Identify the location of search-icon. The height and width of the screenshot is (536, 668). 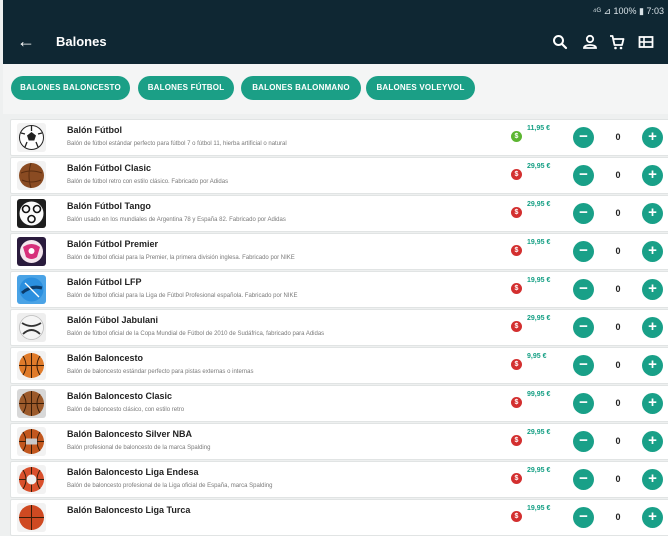
(560, 42).